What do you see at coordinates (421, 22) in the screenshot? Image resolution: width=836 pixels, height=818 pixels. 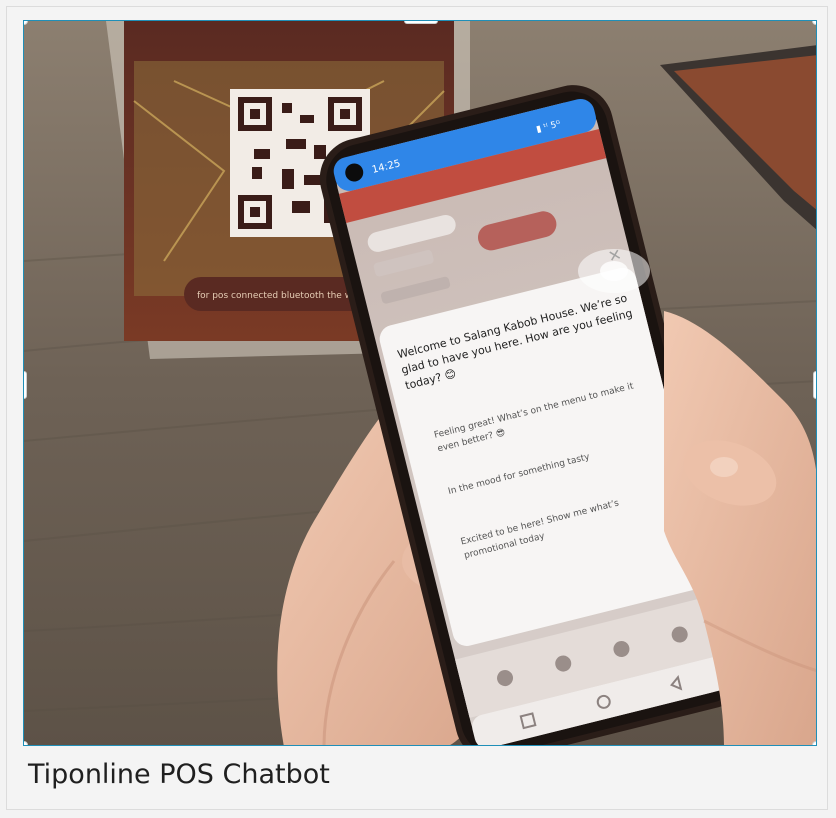 I see `resize-handle-top` at bounding box center [421, 22].